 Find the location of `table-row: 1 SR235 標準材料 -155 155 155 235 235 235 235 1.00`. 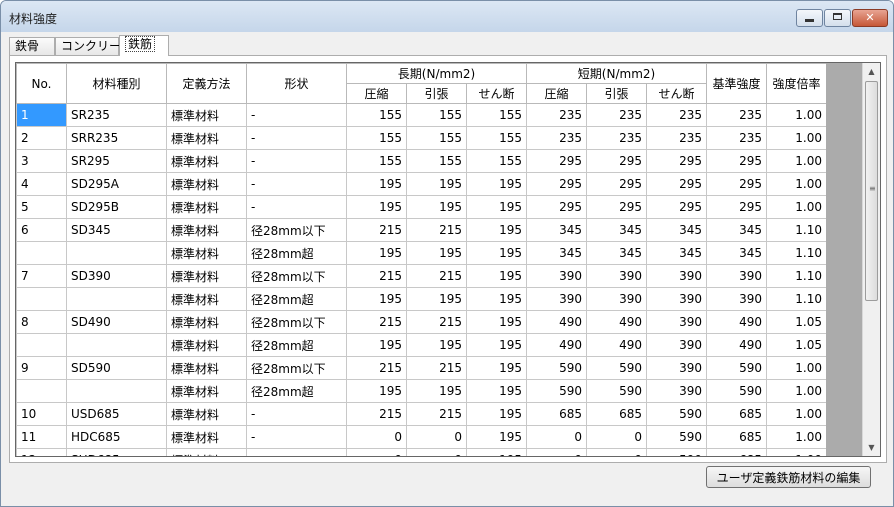

table-row: 1 SR235 標準材料 -155 155 155 235 235 235 235 1.00 is located at coordinates (421, 115).